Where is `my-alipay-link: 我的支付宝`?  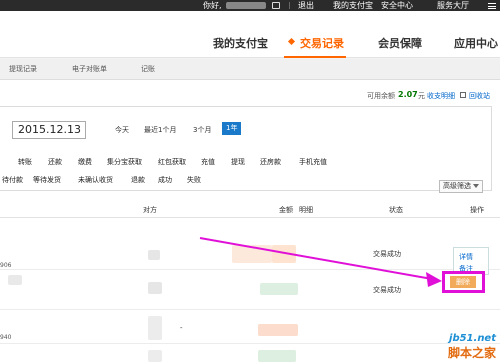
my-alipay-link: 我的支付宝 is located at coordinates (353, 5).